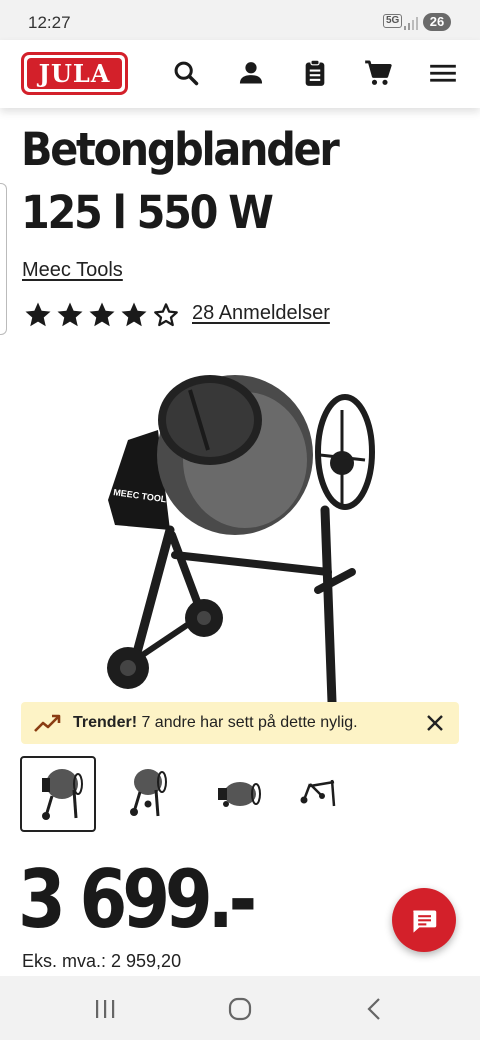 The width and height of the screenshot is (480, 1040). What do you see at coordinates (72, 270) in the screenshot?
I see `brand-link: Meec Tools` at bounding box center [72, 270].